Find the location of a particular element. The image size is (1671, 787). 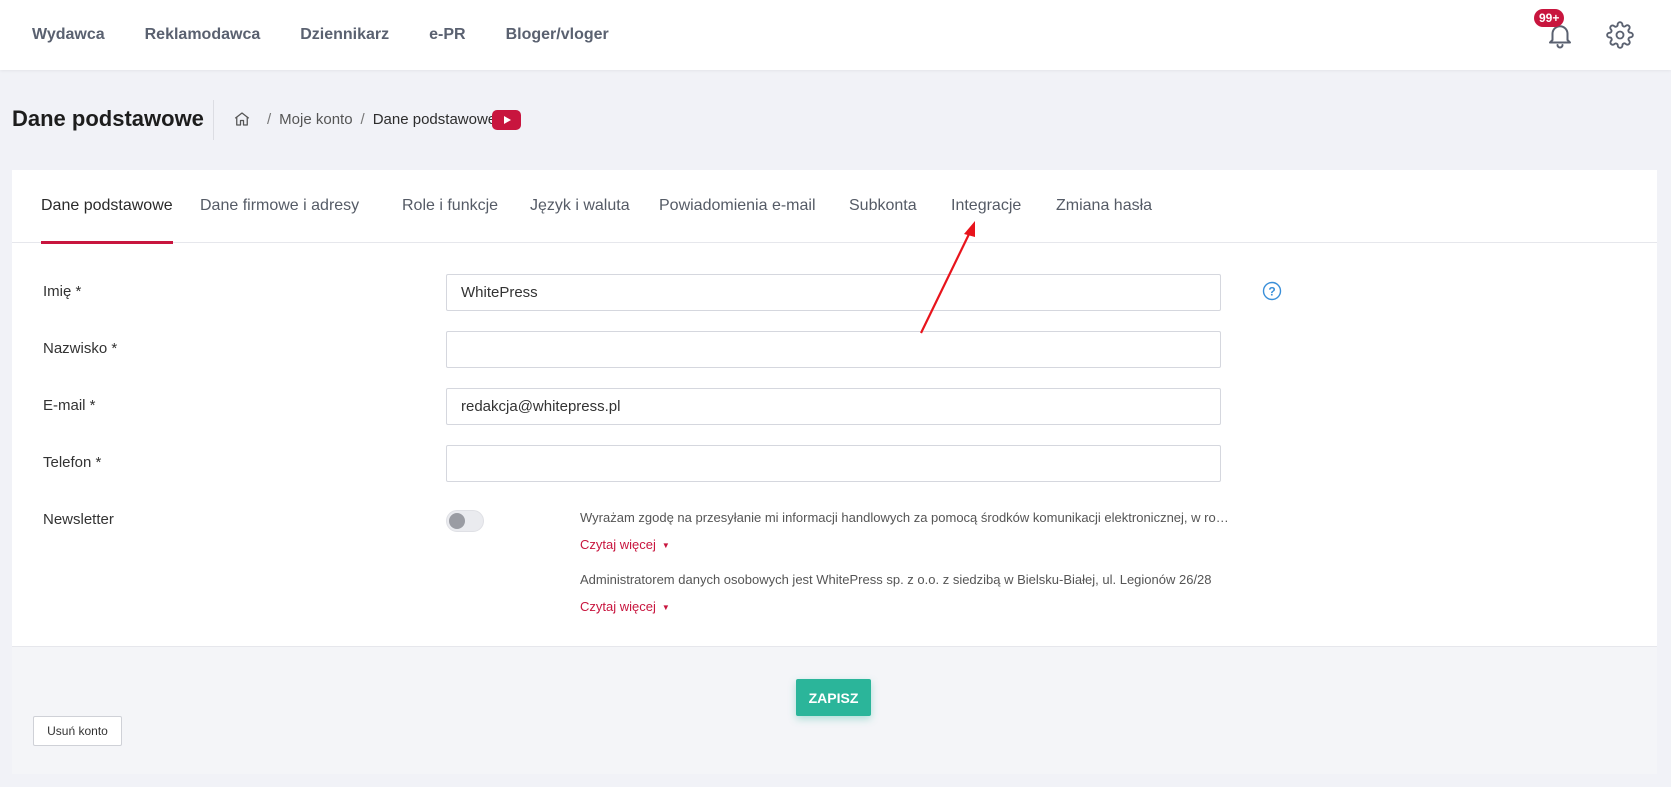

last-name-label: Nazwisko * is located at coordinates (80, 348).